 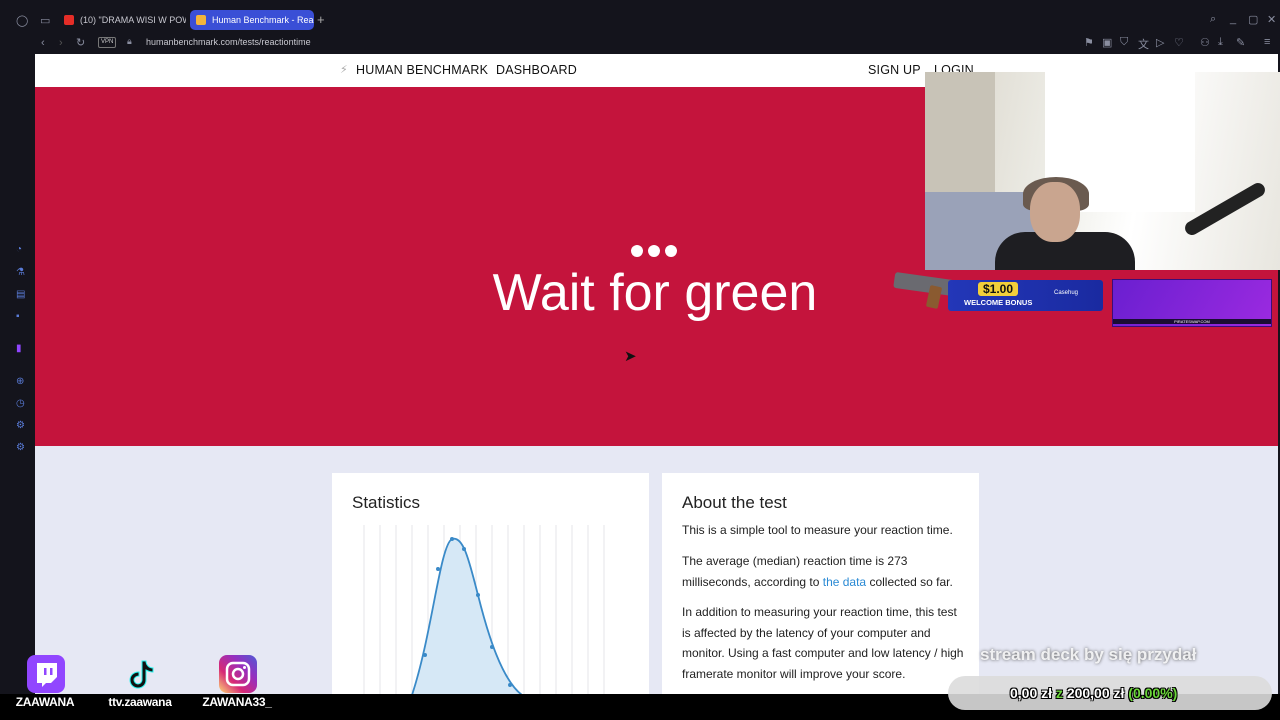 What do you see at coordinates (46, 674) in the screenshot?
I see `twitch-icon` at bounding box center [46, 674].